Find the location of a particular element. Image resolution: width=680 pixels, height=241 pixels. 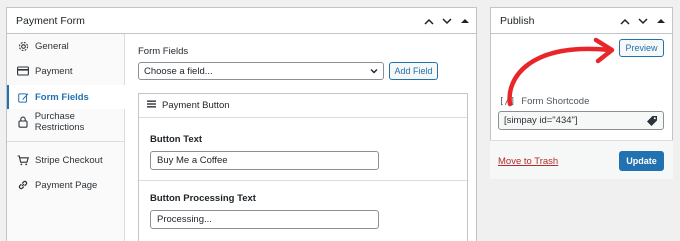

sidebar-item-label: General is located at coordinates (52, 46).